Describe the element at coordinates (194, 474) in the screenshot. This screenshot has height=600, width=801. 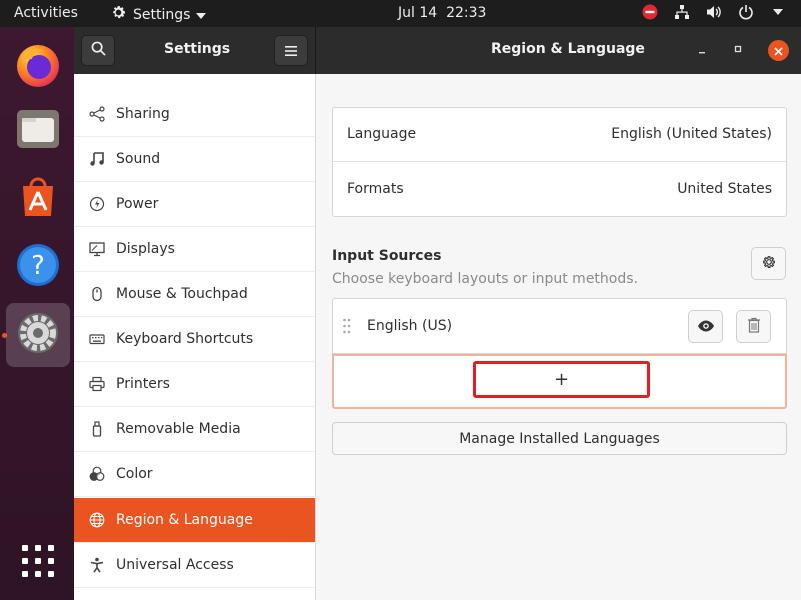
I see `sidebar-item-color: Color` at that location.